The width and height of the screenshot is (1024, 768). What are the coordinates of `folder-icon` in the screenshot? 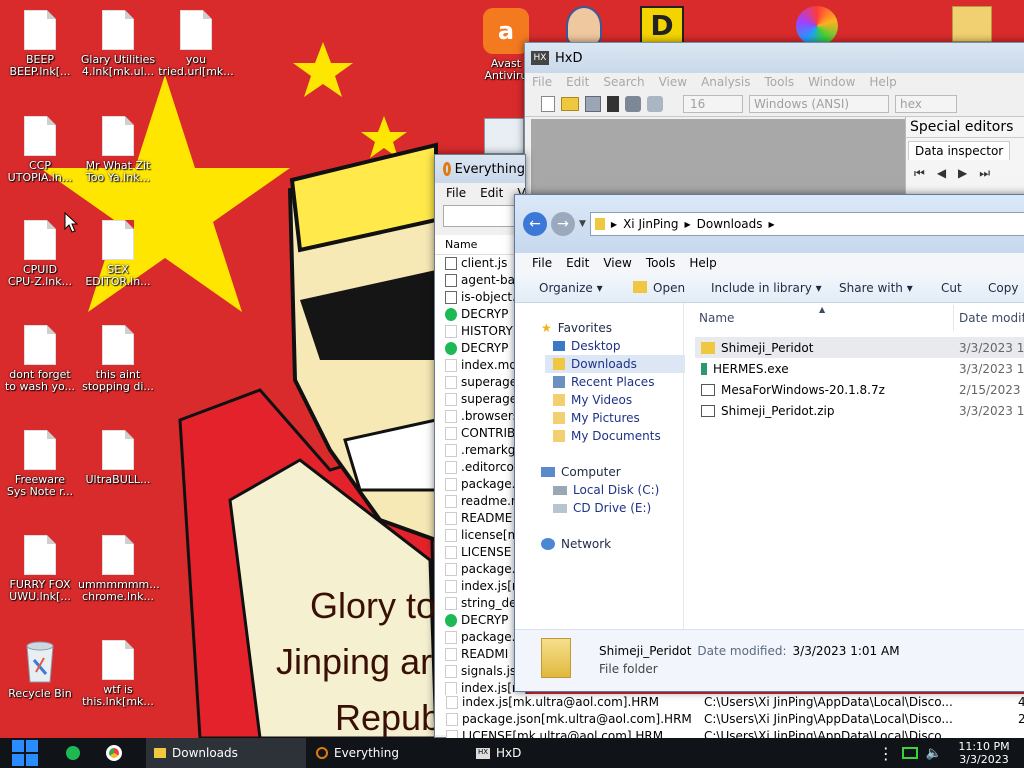 It's located at (972, 24).